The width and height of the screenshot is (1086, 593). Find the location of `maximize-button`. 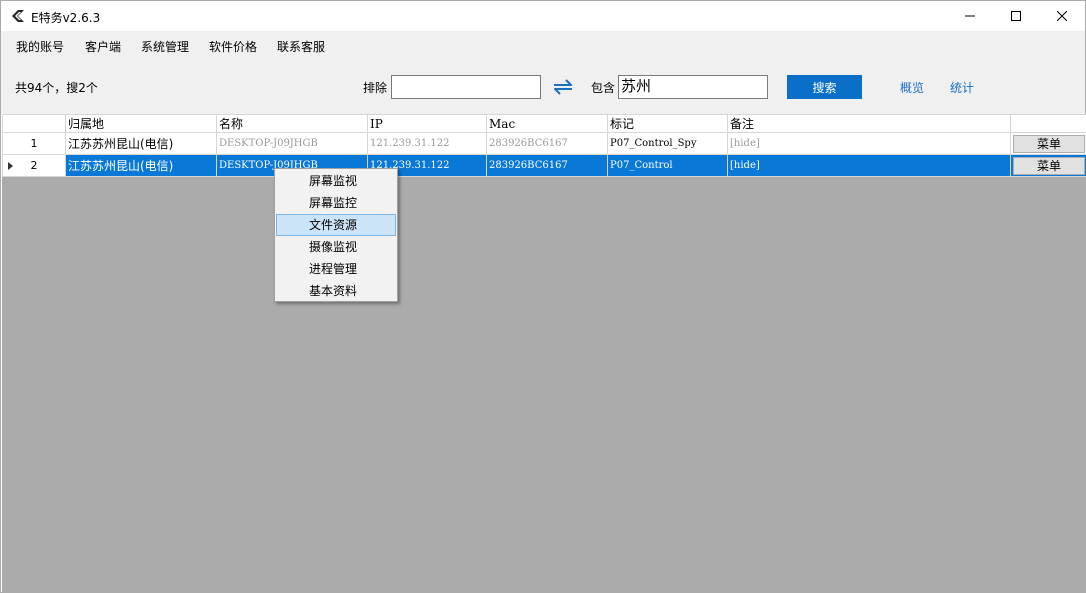

maximize-button is located at coordinates (1016, 16).